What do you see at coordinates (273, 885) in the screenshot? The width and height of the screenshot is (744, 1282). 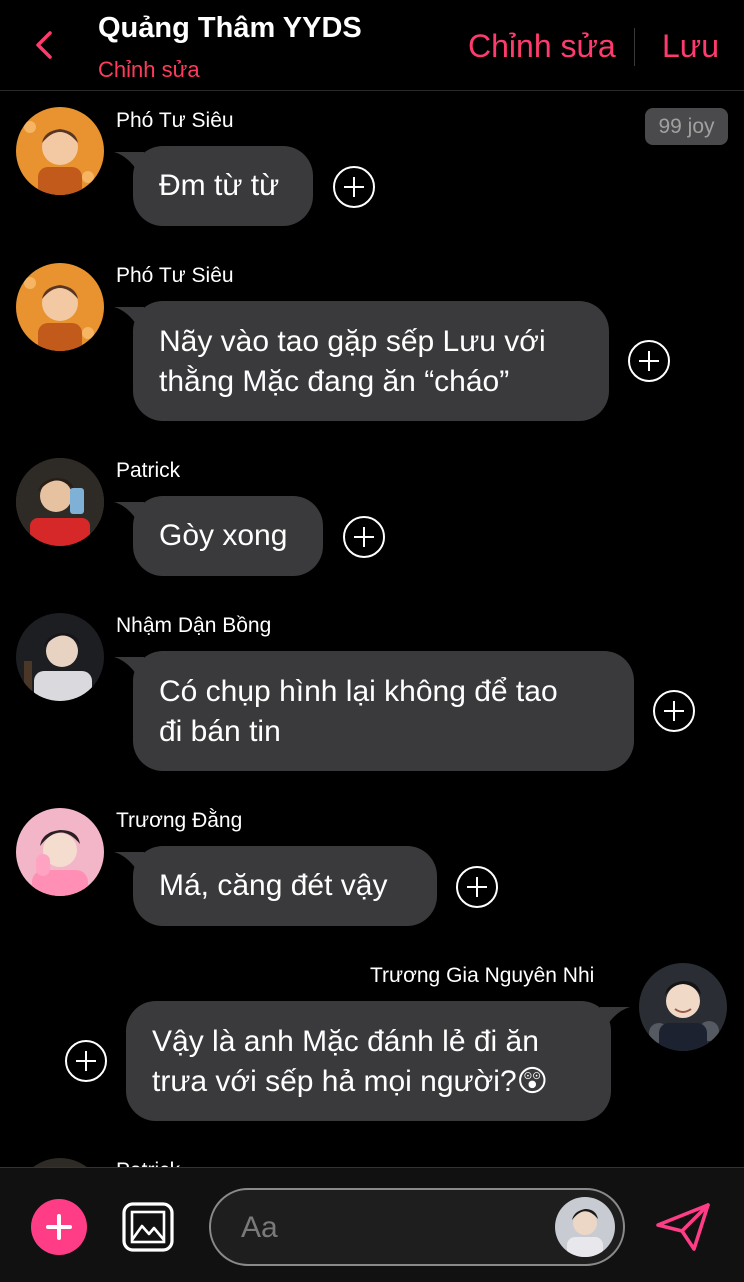 I see `message-text: Má, căng đét vậy` at bounding box center [273, 885].